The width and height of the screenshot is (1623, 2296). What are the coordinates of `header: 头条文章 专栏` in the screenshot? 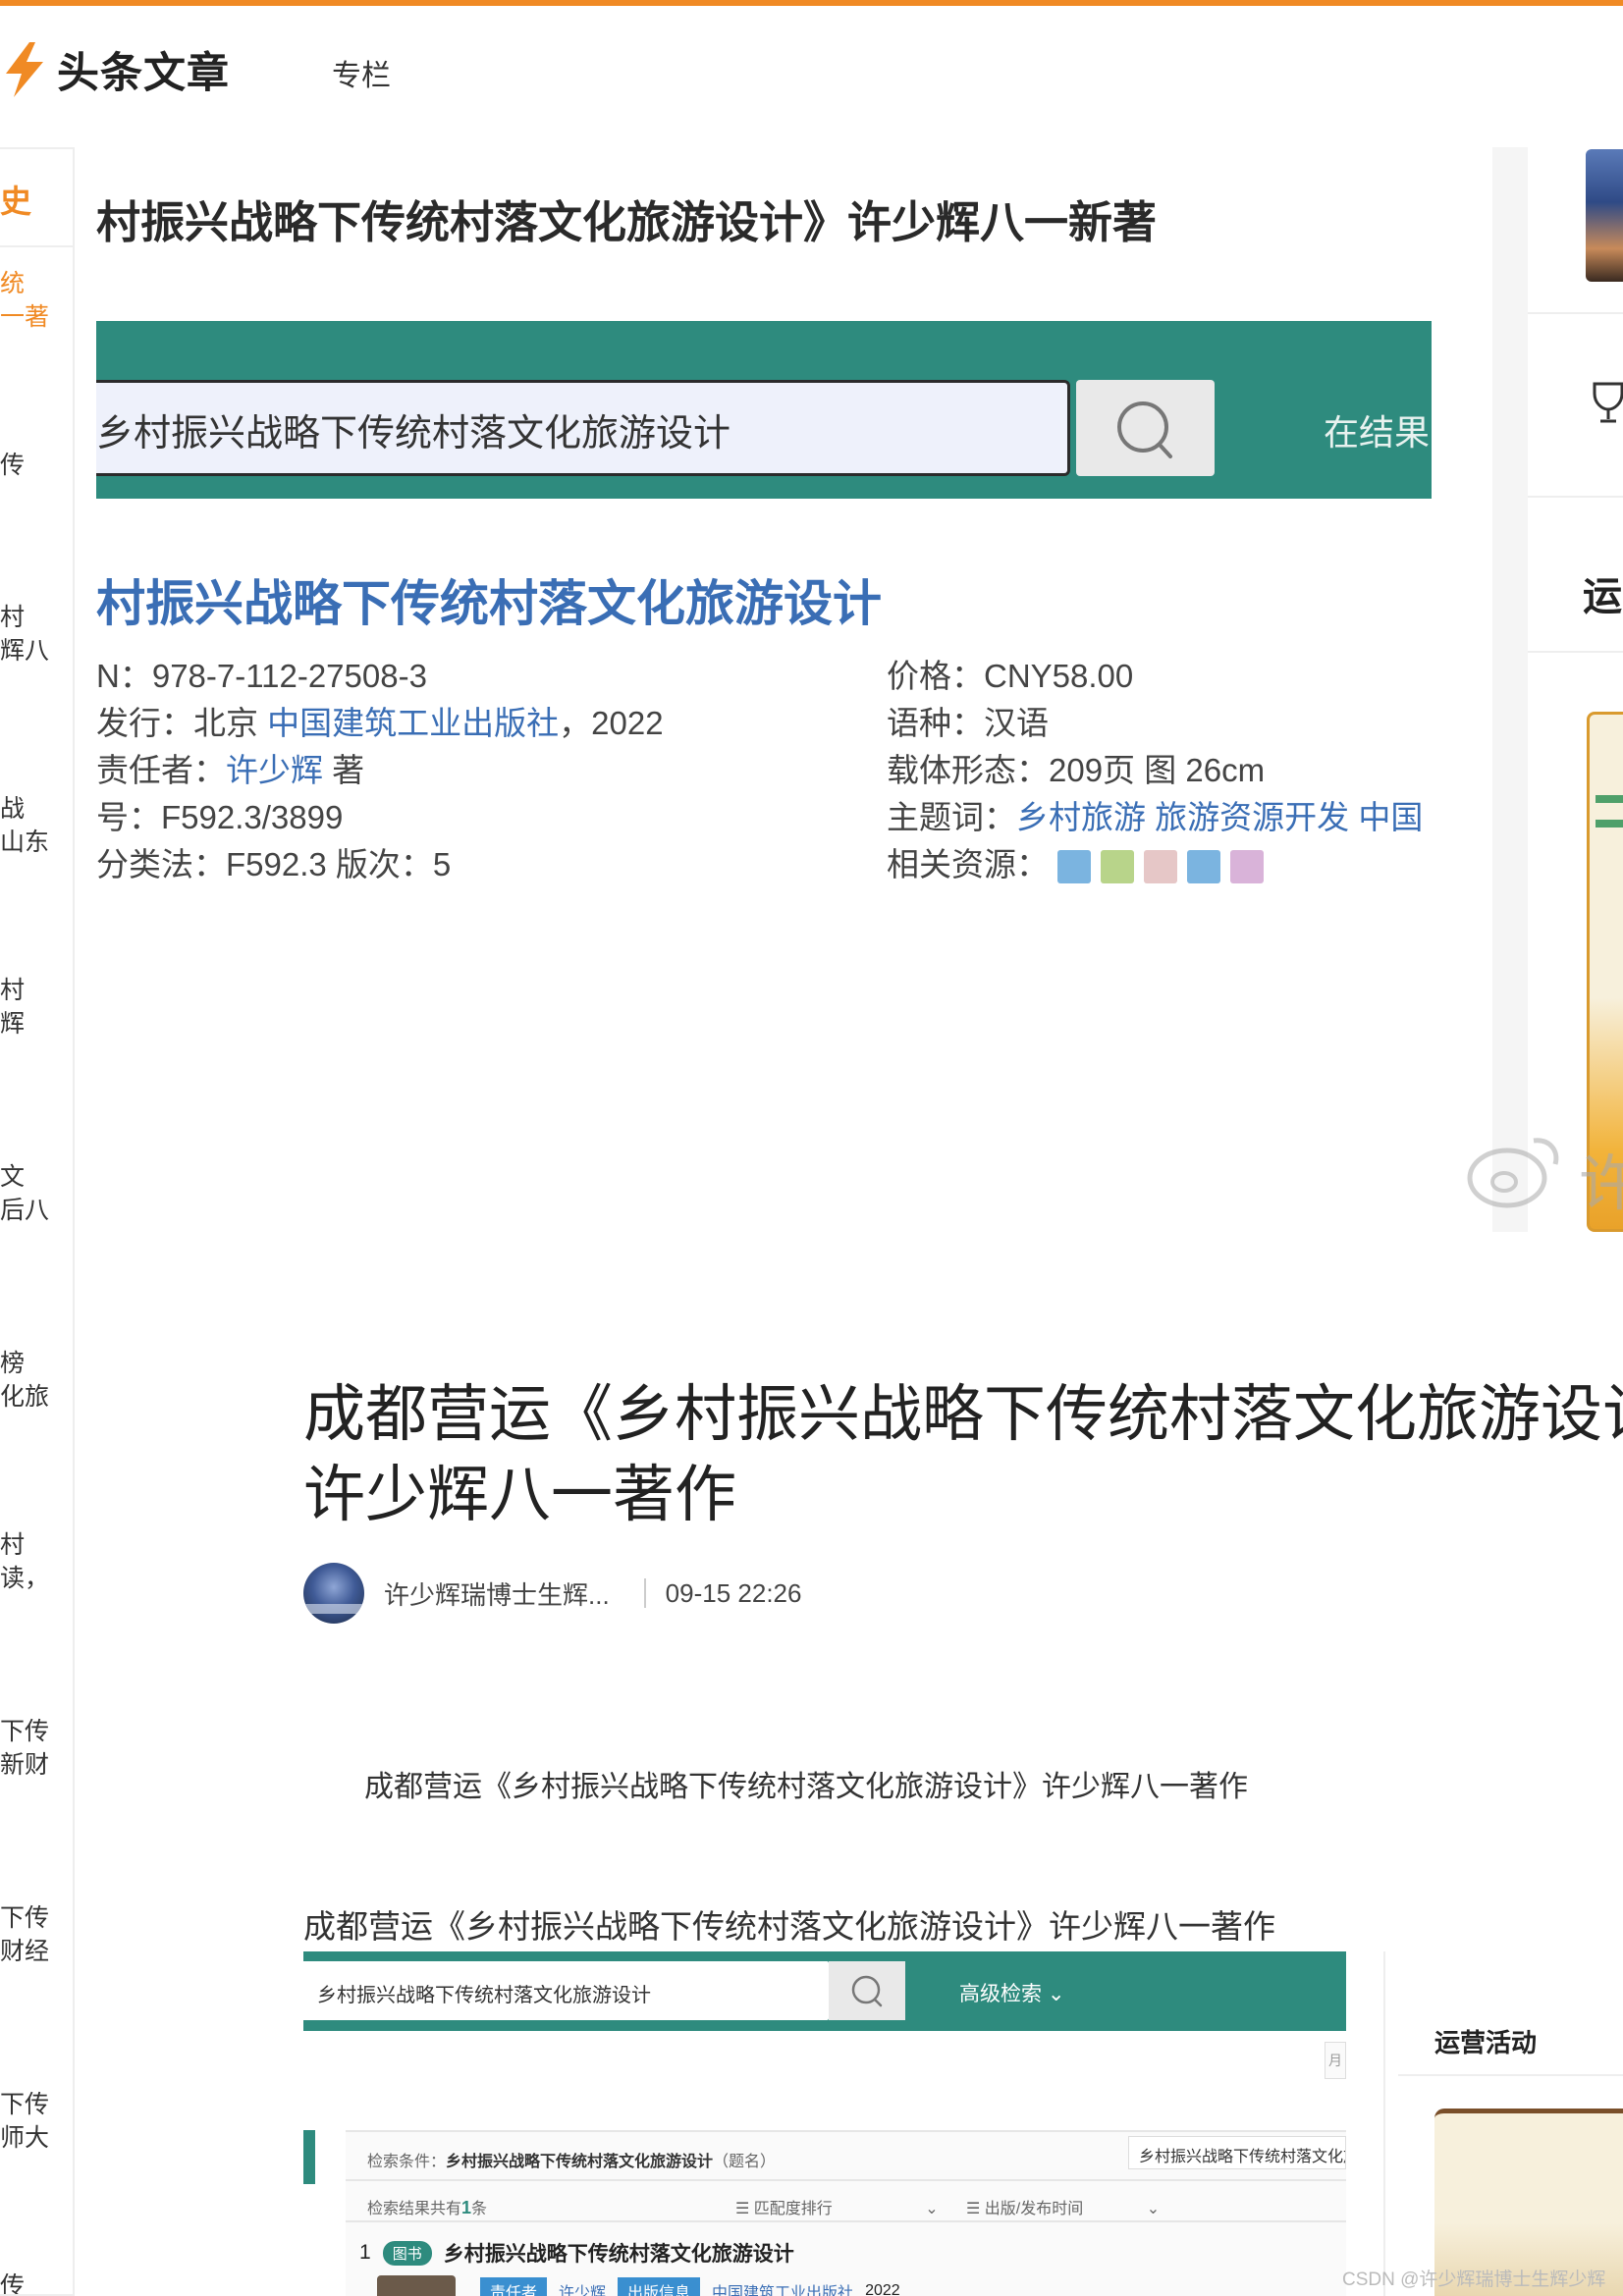 It's located at (811, 69).